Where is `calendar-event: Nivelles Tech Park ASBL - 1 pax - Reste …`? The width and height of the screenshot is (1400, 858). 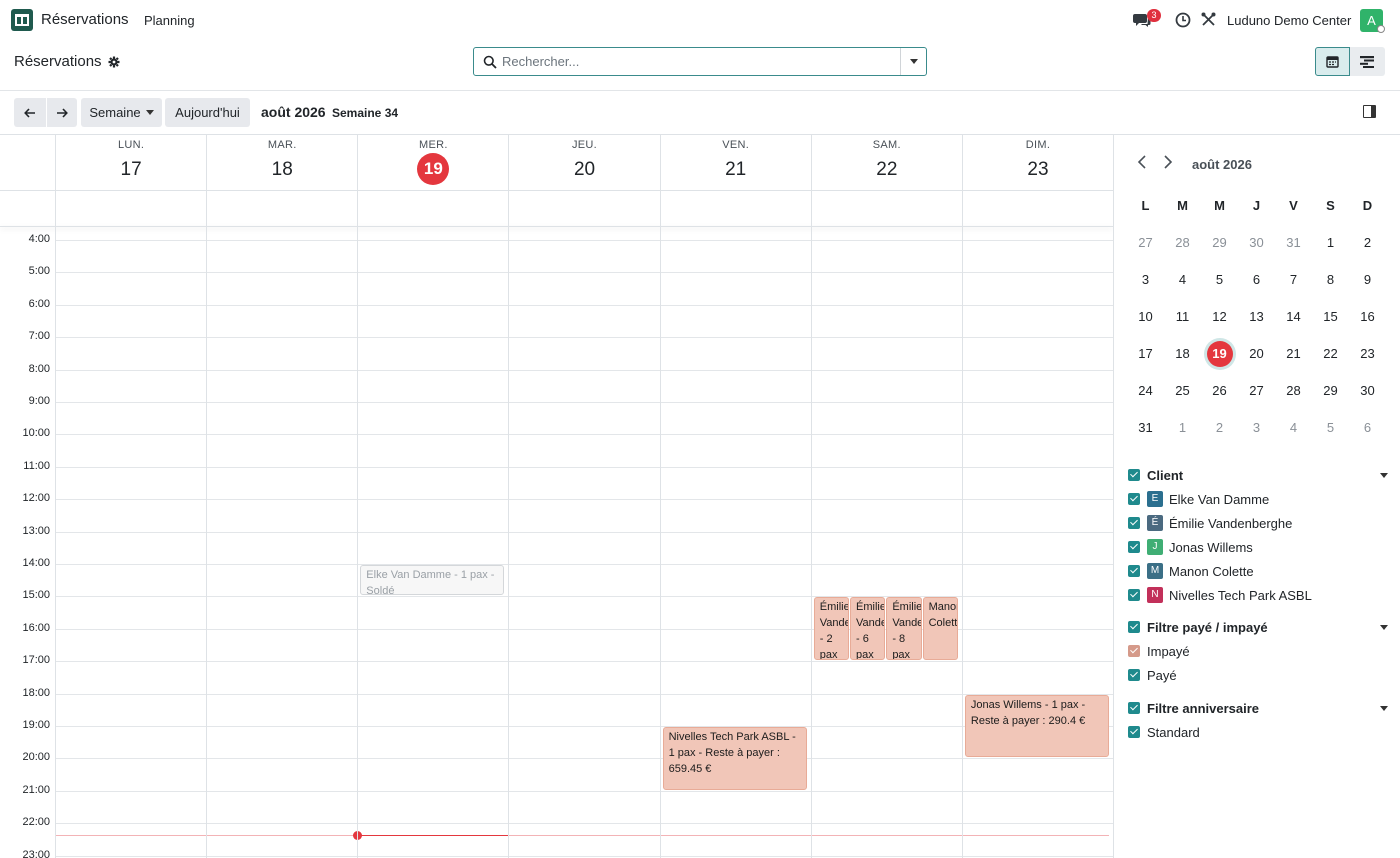
calendar-event: Nivelles Tech Park ASBL - 1 pax - Reste … is located at coordinates (734, 758).